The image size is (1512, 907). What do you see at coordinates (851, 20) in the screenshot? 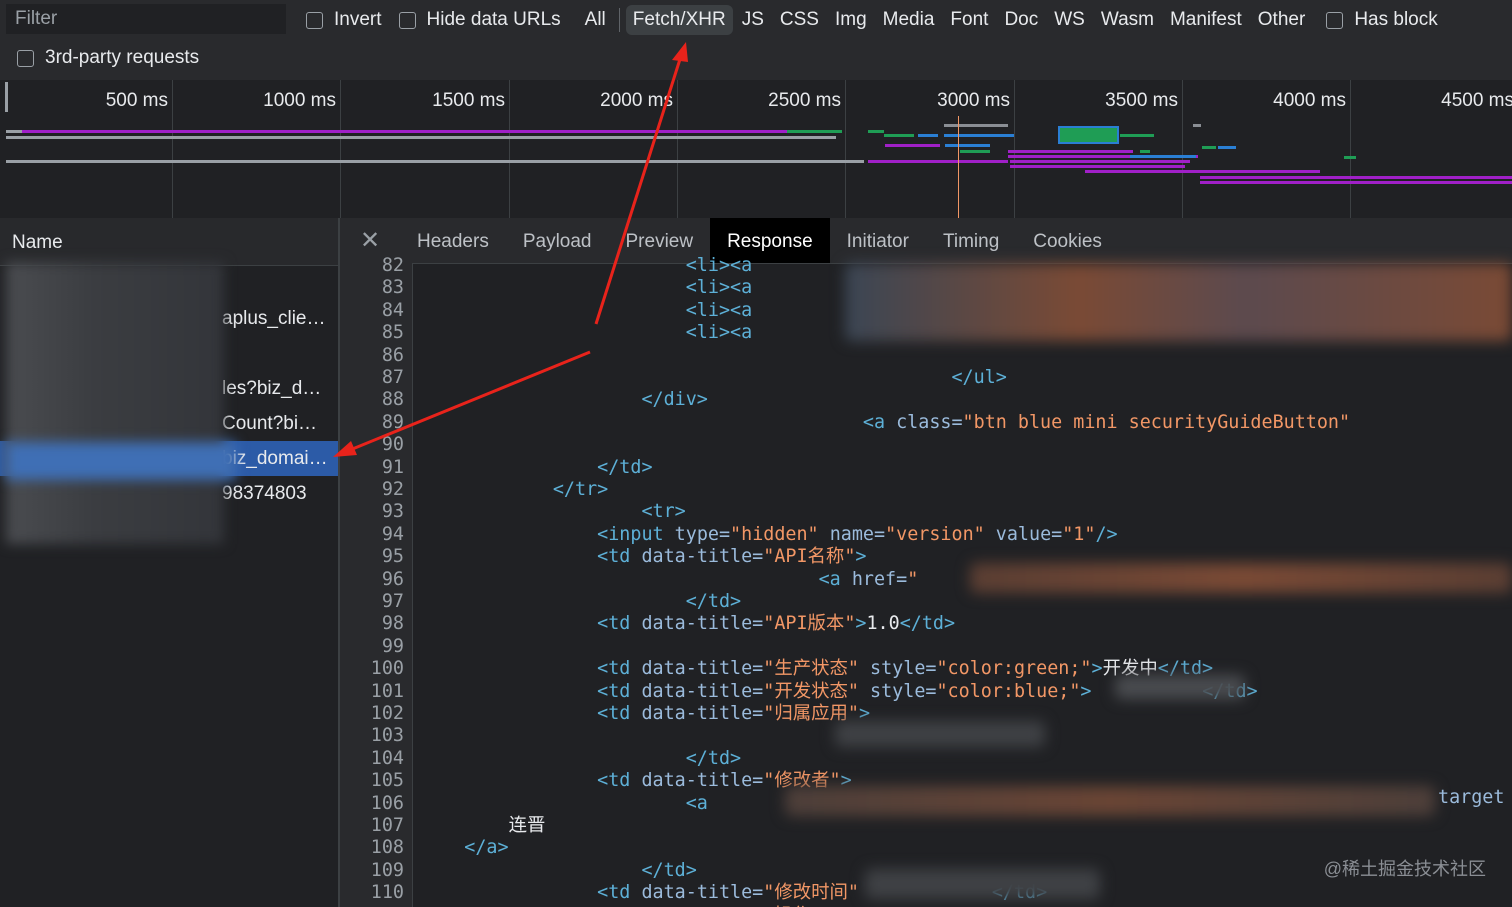
I see `filter-img: Img` at bounding box center [851, 20].